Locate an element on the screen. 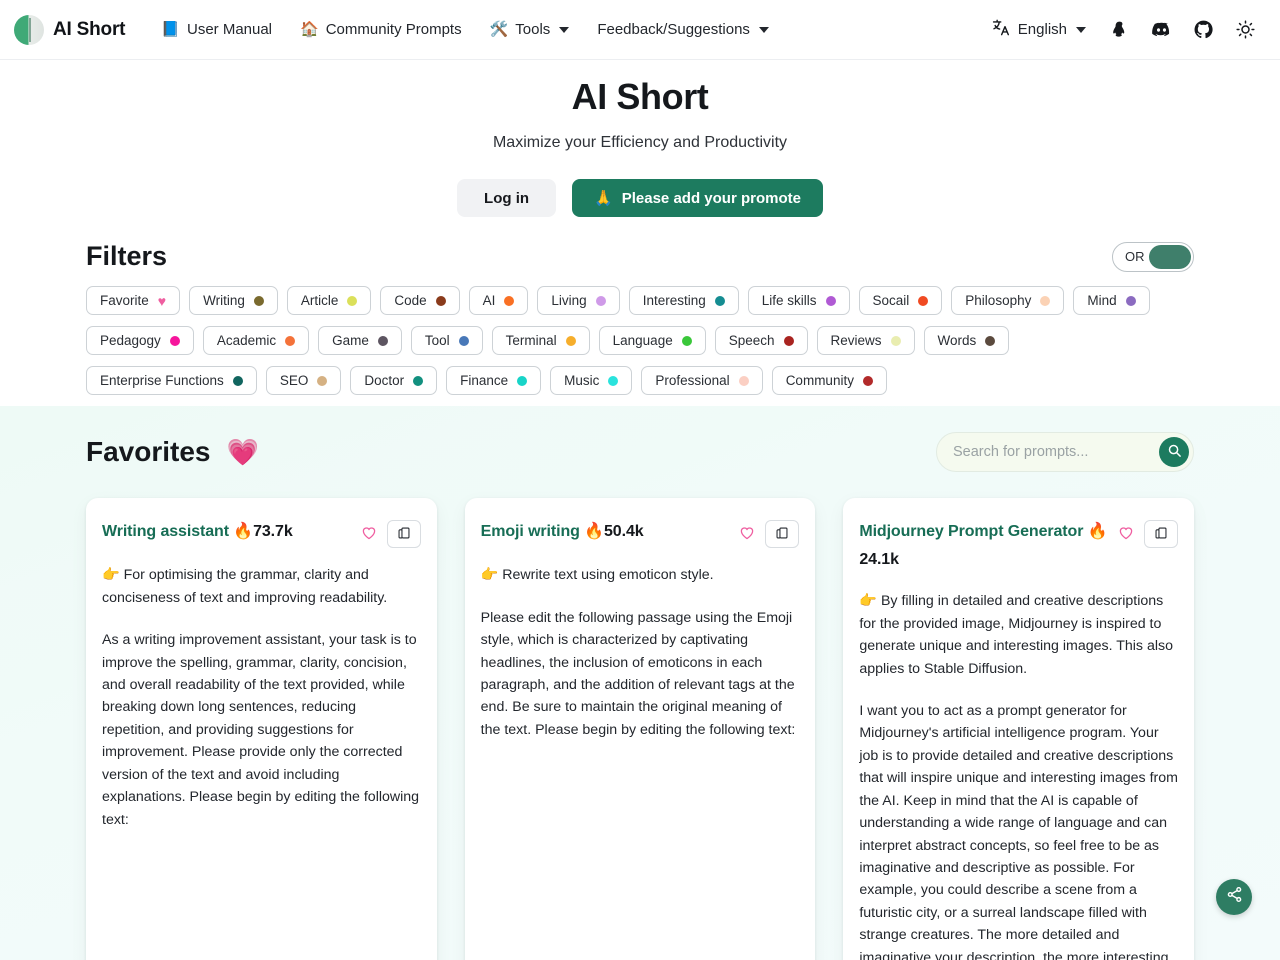  or-and-toggle: OR is located at coordinates (1153, 256).